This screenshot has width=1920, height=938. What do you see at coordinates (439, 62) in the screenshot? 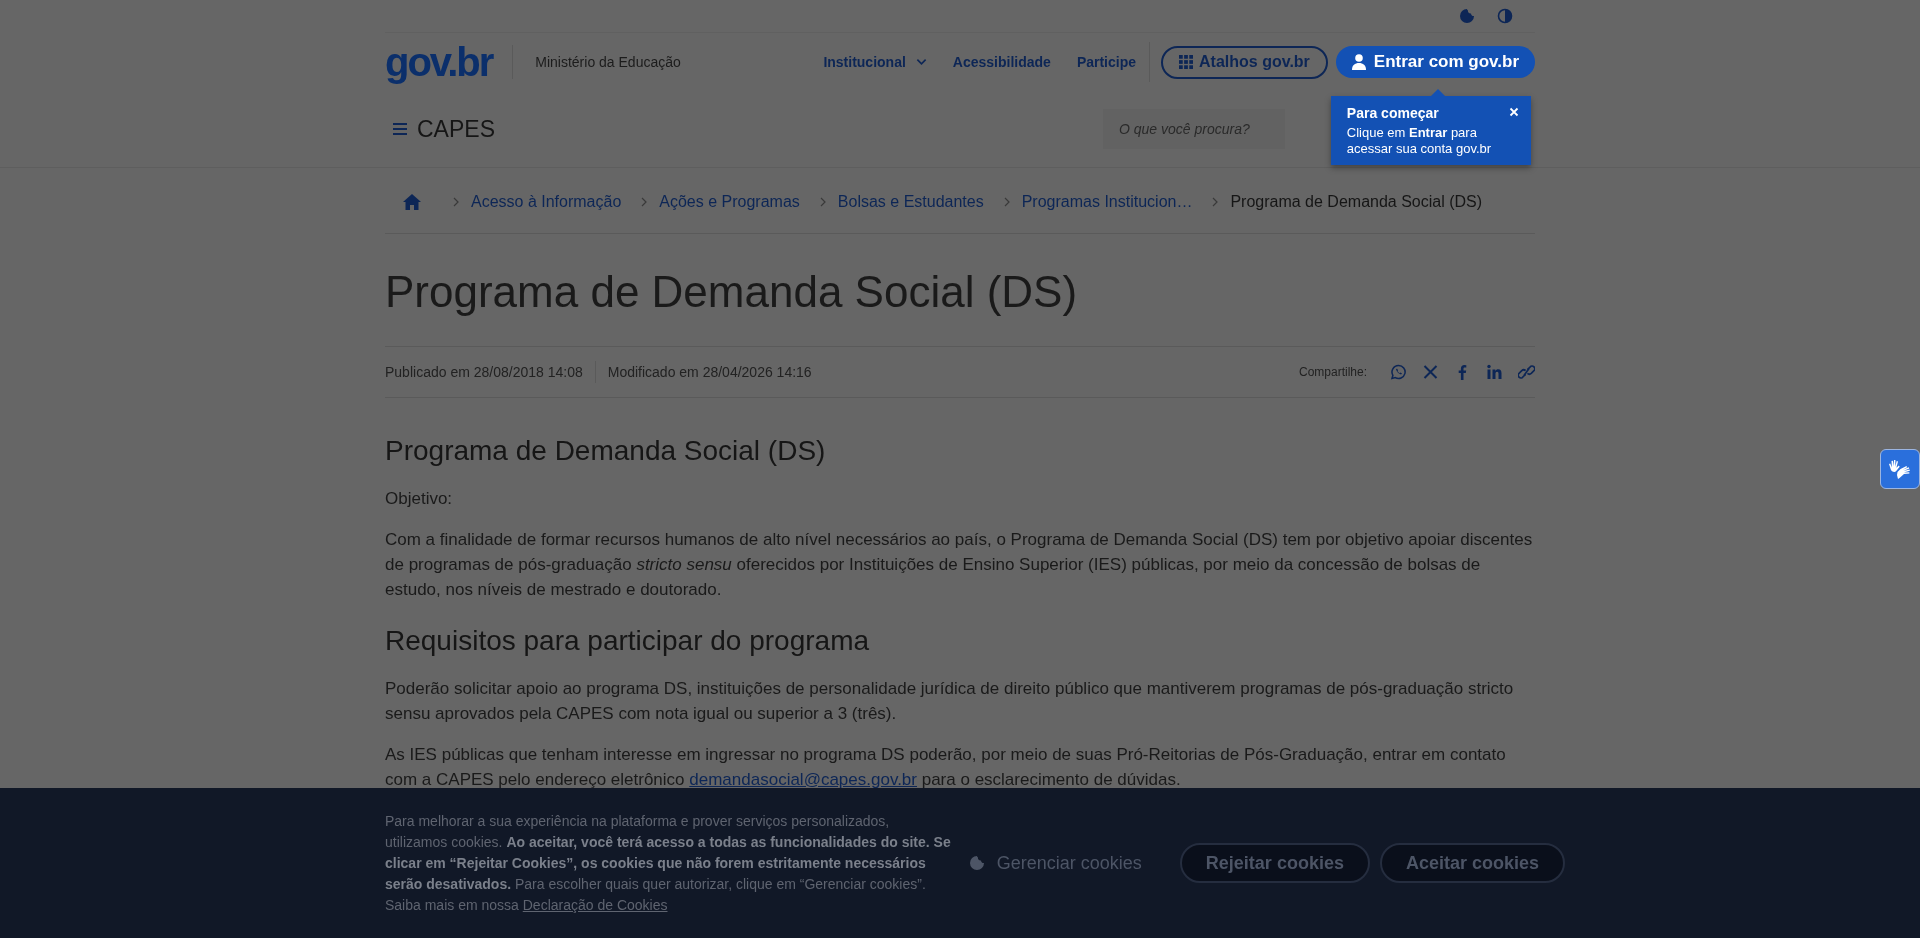
I see `govbr-logo: gov.br` at bounding box center [439, 62].